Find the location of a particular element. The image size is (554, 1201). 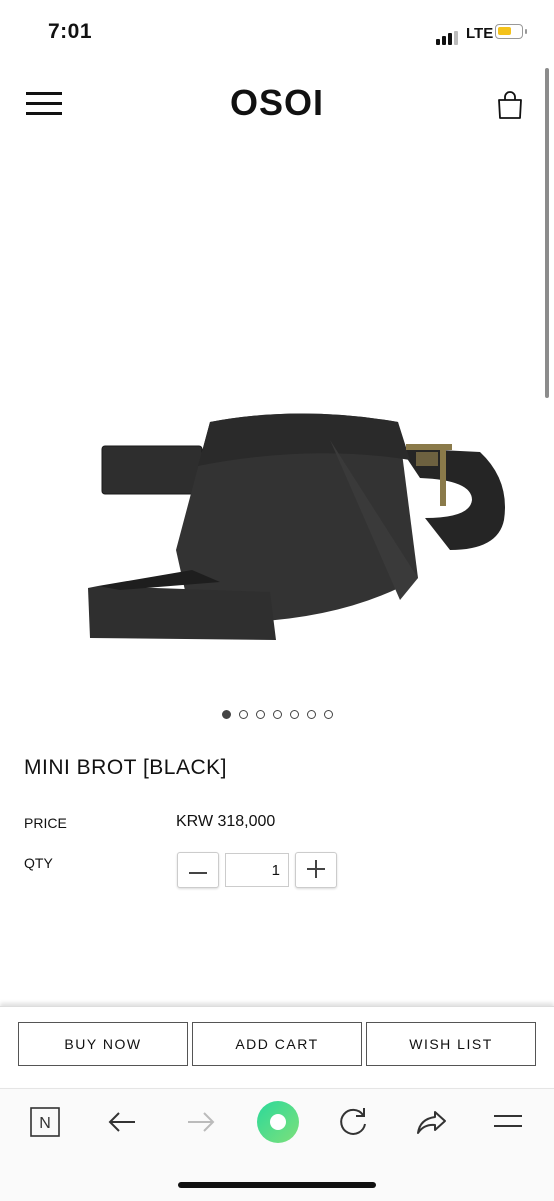

add-cart-button: ADD CART is located at coordinates (277, 1044).